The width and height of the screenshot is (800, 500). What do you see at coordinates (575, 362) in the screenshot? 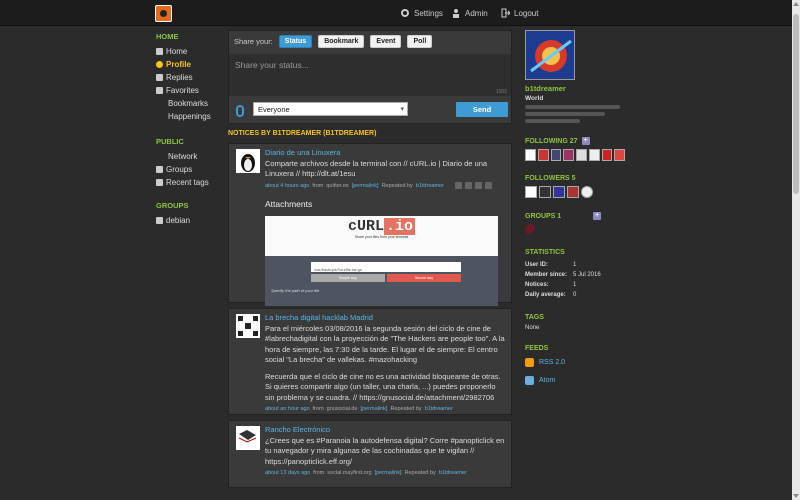
I see `feed-rss: RSS 2.0` at bounding box center [575, 362].